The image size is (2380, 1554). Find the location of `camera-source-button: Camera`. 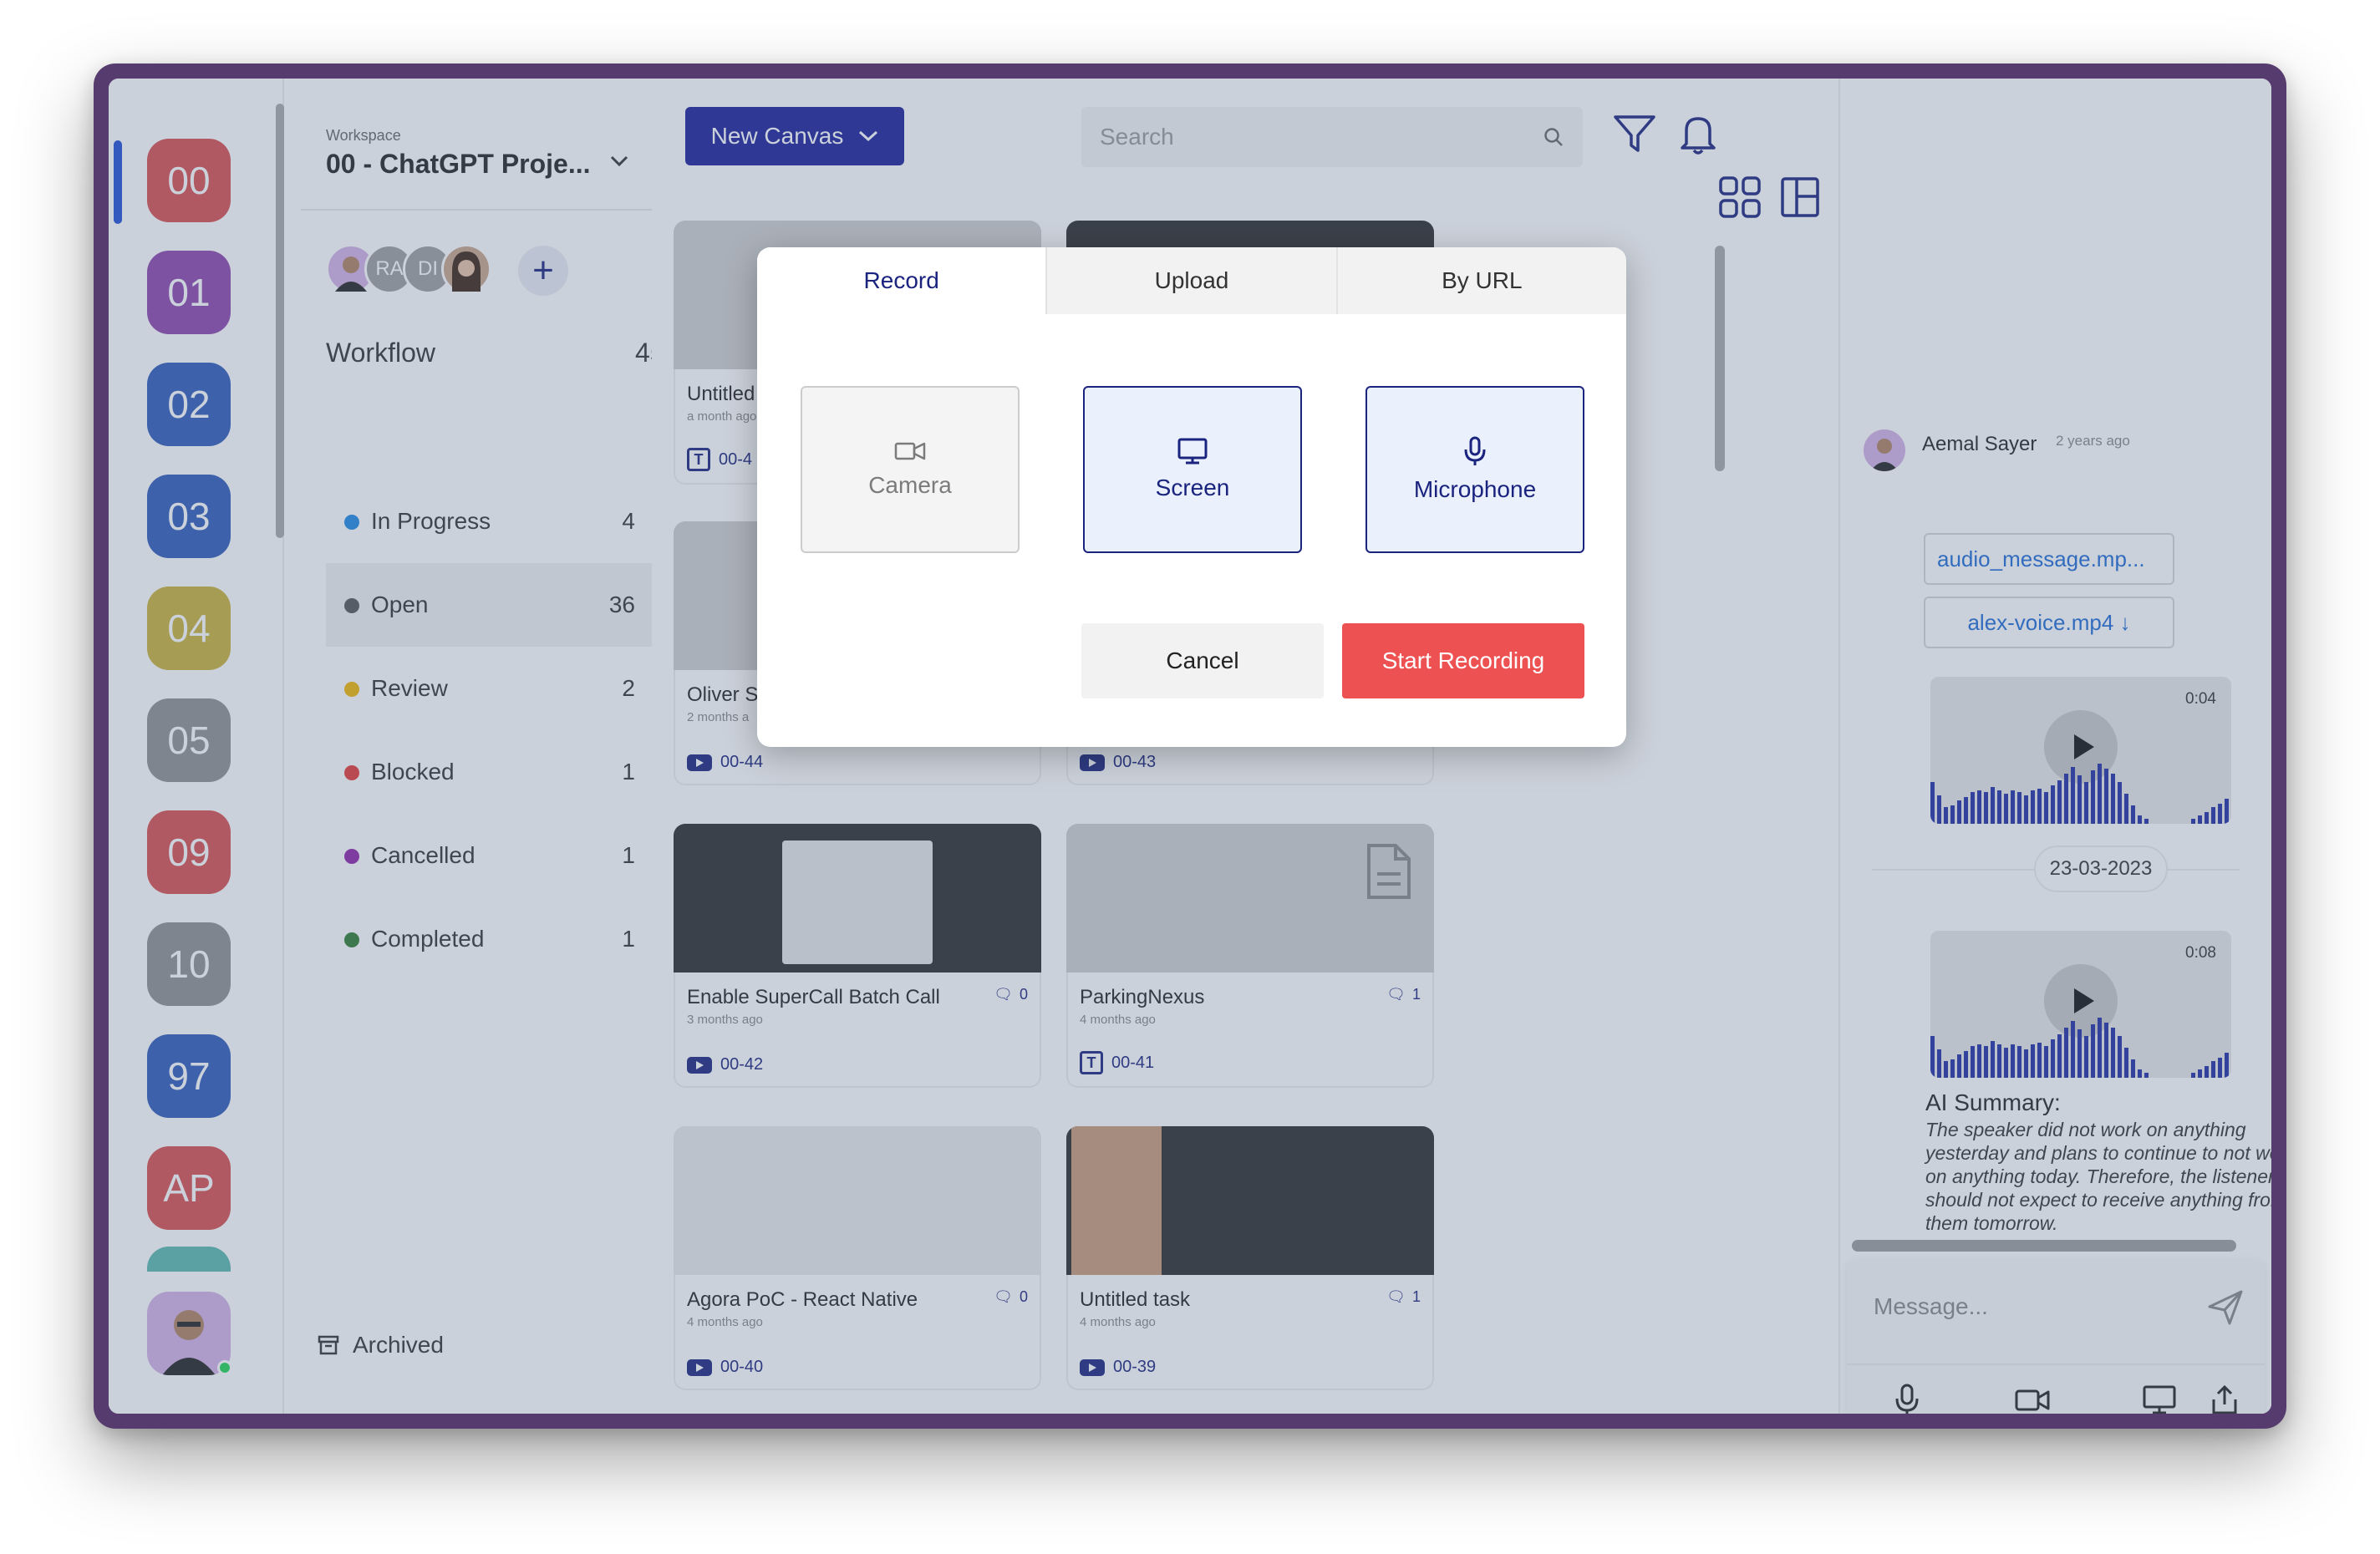

camera-source-button: Camera is located at coordinates (910, 469).